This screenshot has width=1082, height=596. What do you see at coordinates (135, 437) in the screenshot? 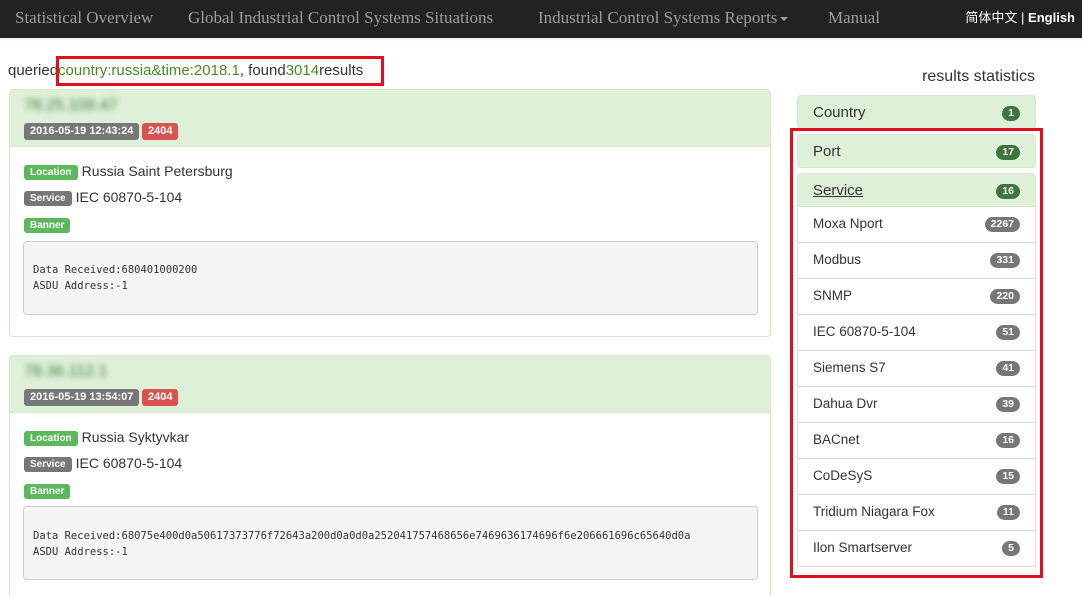
I see `location-value: Russia Syktyvkar` at bounding box center [135, 437].